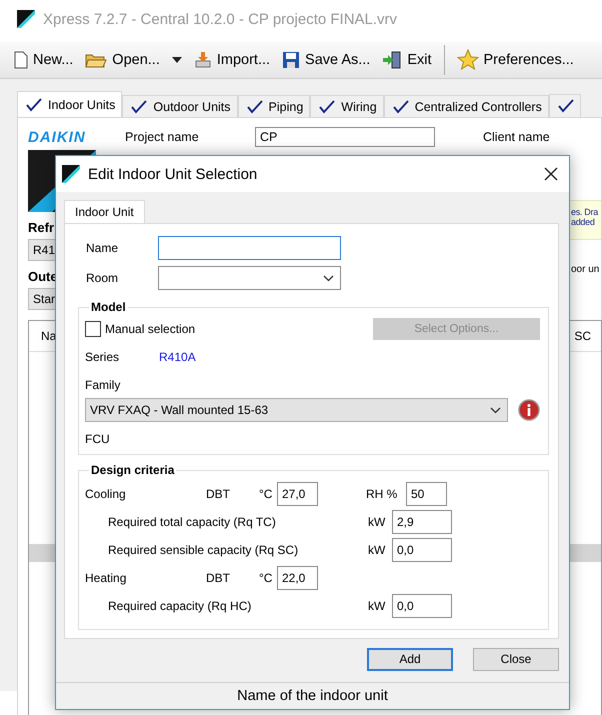 Image resolution: width=602 pixels, height=715 pixels. I want to click on star-icon, so click(467, 60).